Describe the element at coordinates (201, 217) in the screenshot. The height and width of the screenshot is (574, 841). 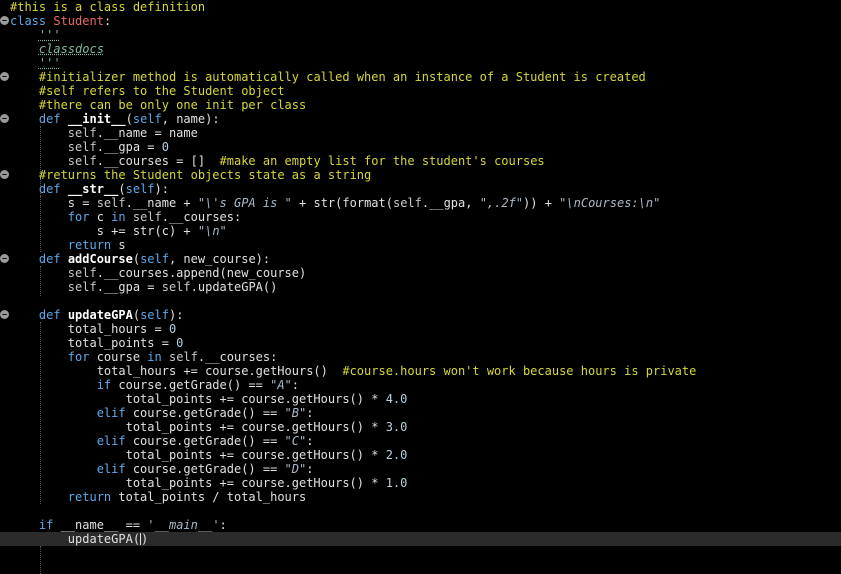
I see `code-token: .__courses:` at that location.